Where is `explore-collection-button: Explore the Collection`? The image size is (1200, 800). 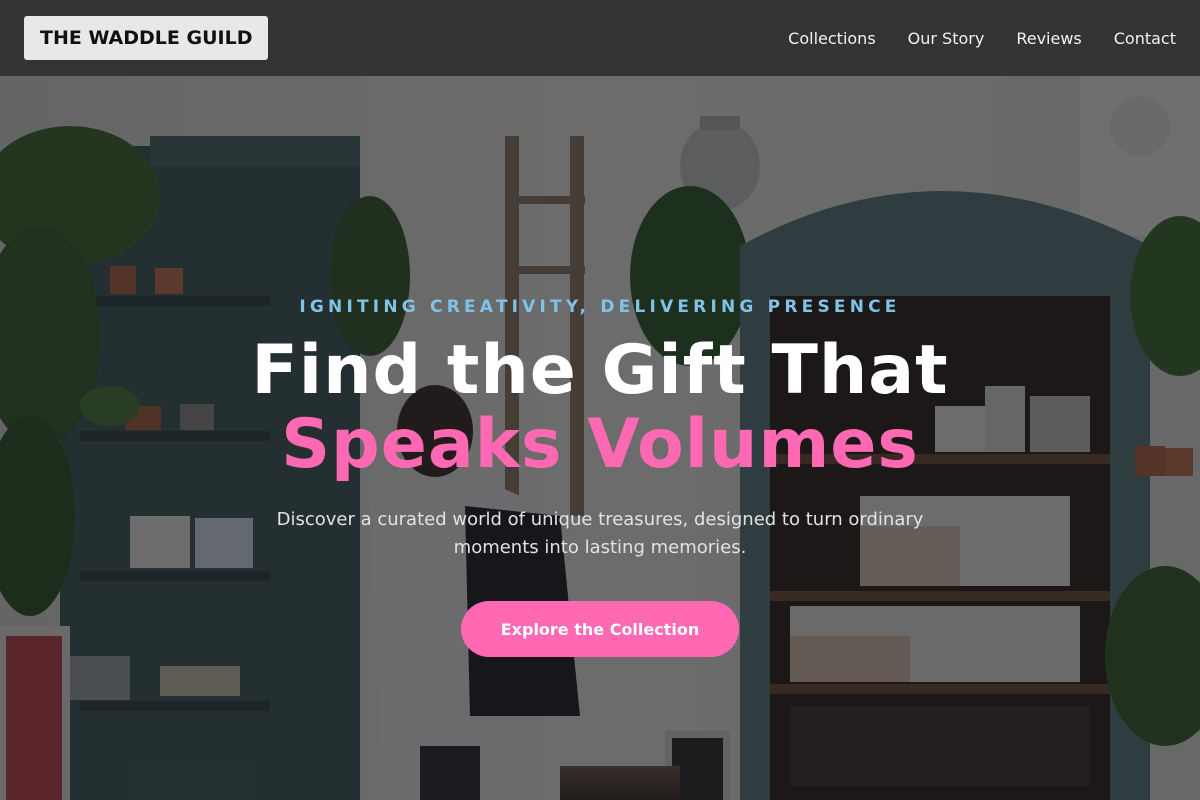 explore-collection-button: Explore the Collection is located at coordinates (600, 629).